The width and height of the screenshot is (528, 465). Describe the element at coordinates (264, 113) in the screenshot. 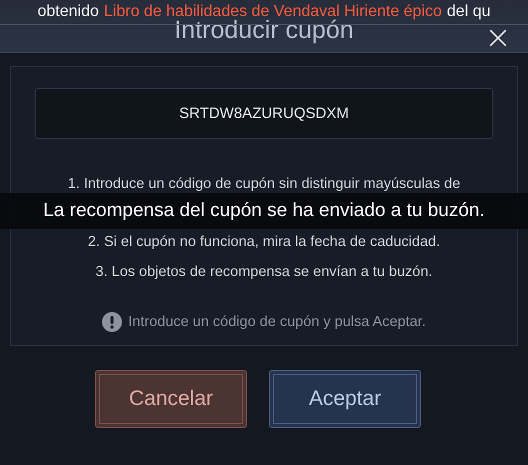

I see `coupon-field: SRTDW8AZURUQSDXM` at that location.